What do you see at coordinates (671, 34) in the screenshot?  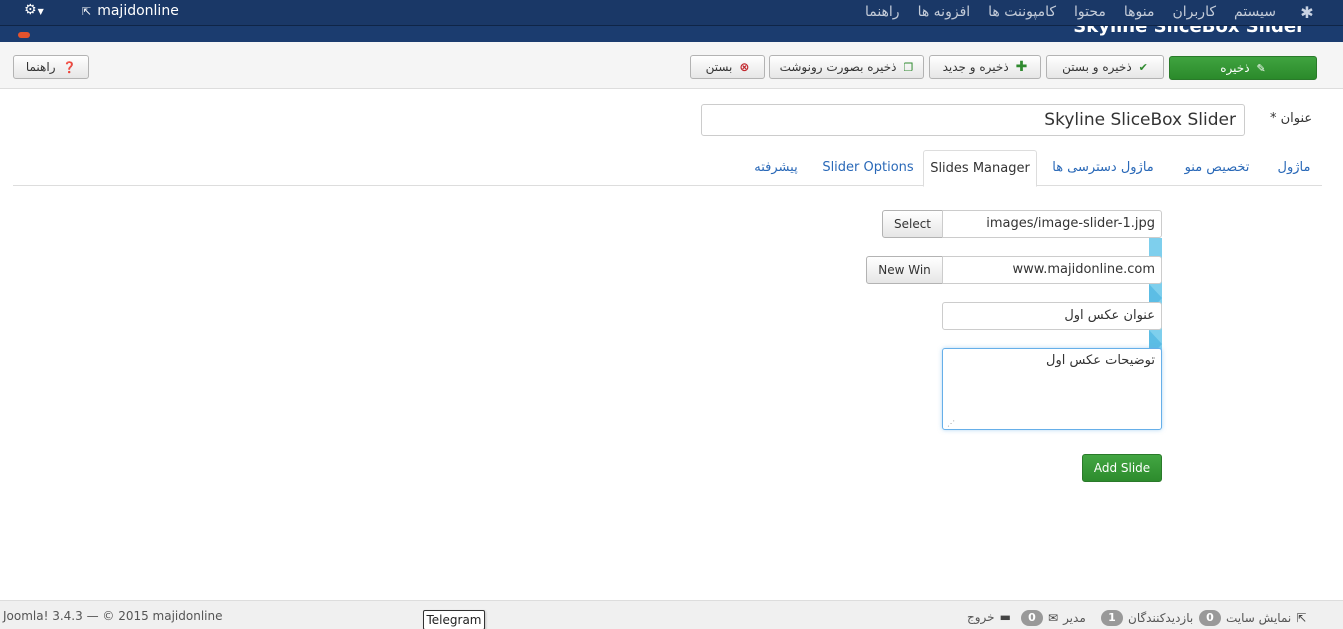 I see `page-header: Skyline SliceBox Slider` at bounding box center [671, 34].